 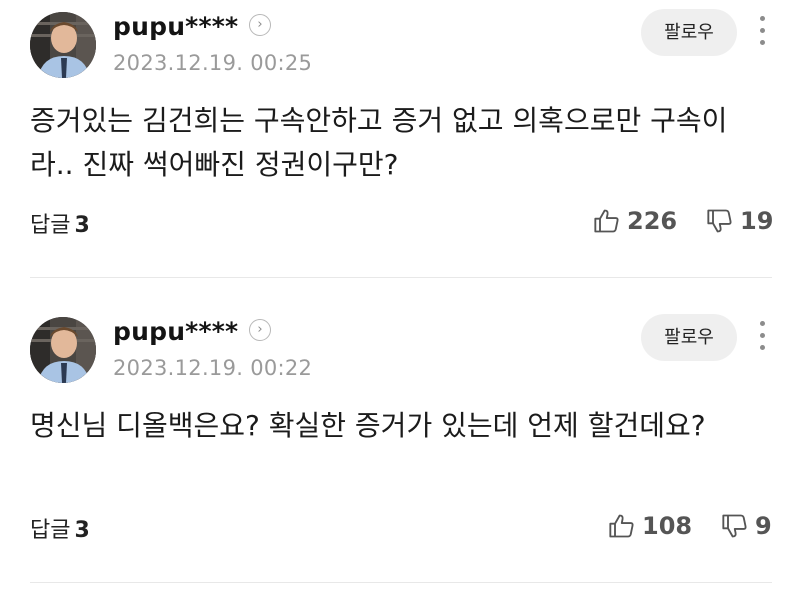 I want to click on dislike-button: 19, so click(x=739, y=221).